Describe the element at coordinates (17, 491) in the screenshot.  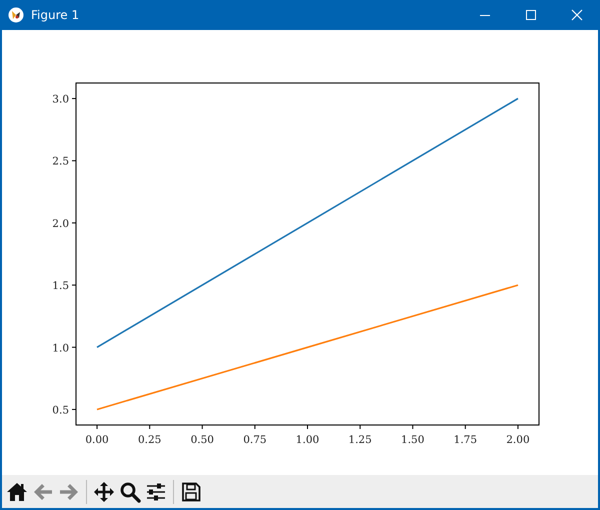
I see `home-icon` at that location.